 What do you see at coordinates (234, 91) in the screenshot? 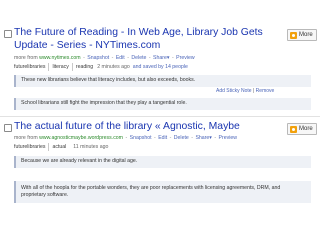
I see `add-sticky-note-link: Add Sticky Note` at bounding box center [234, 91].